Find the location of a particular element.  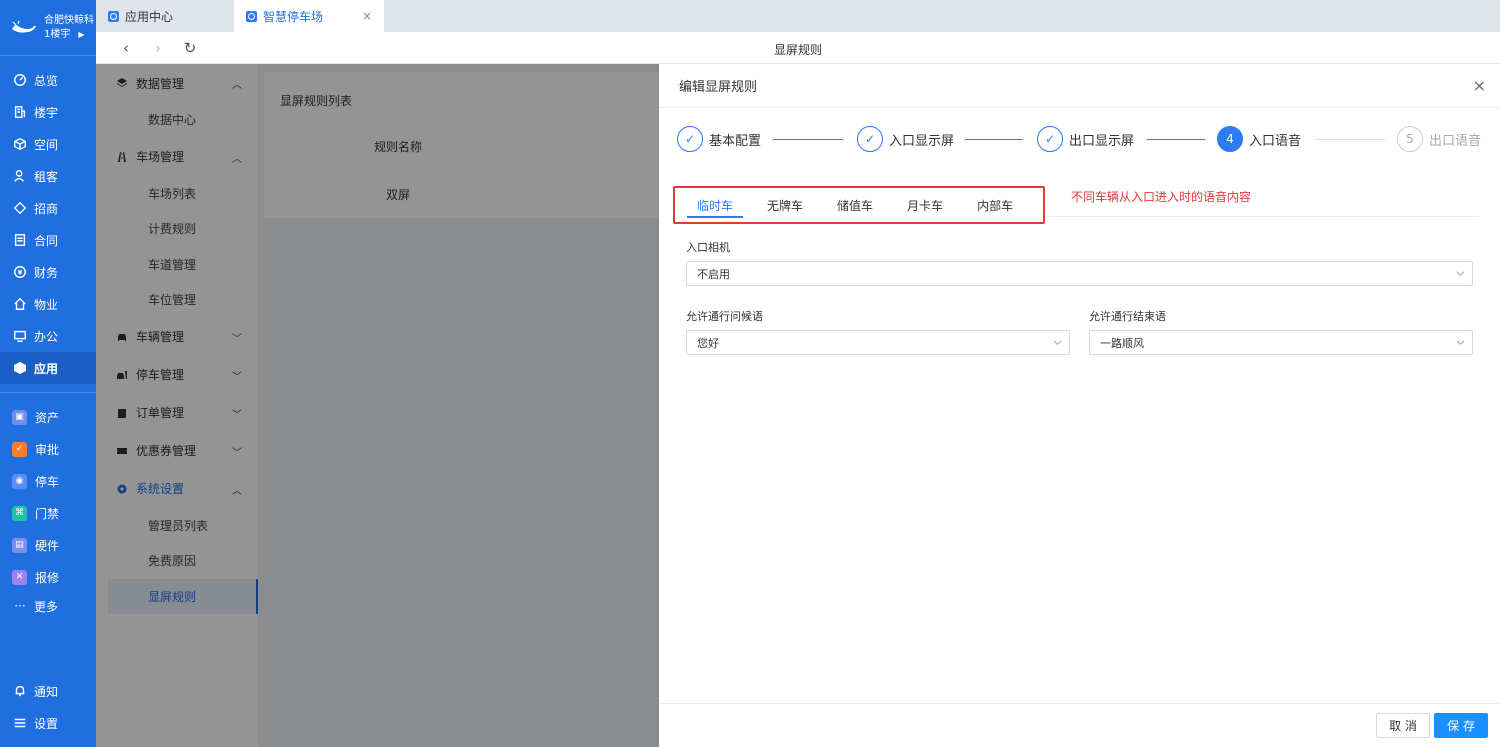

rail-item-contract: 合同 is located at coordinates (48, 240).